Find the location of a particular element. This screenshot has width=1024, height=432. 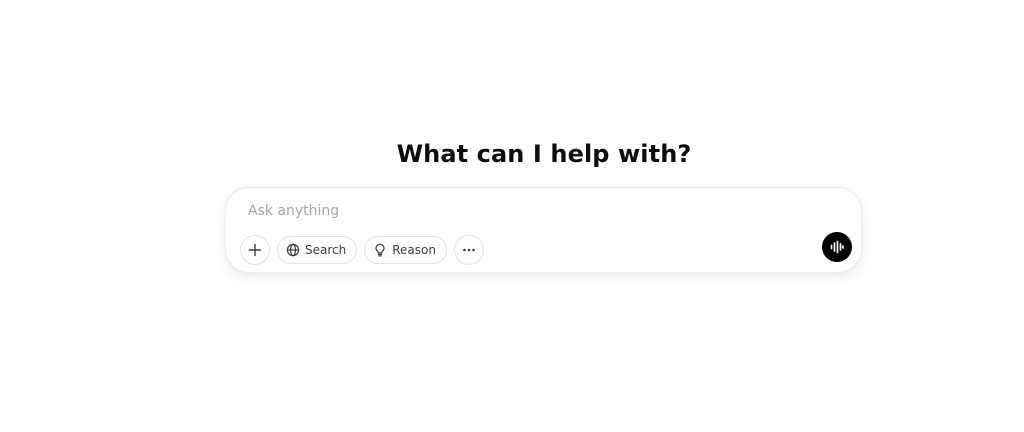

globe-icon is located at coordinates (293, 250).